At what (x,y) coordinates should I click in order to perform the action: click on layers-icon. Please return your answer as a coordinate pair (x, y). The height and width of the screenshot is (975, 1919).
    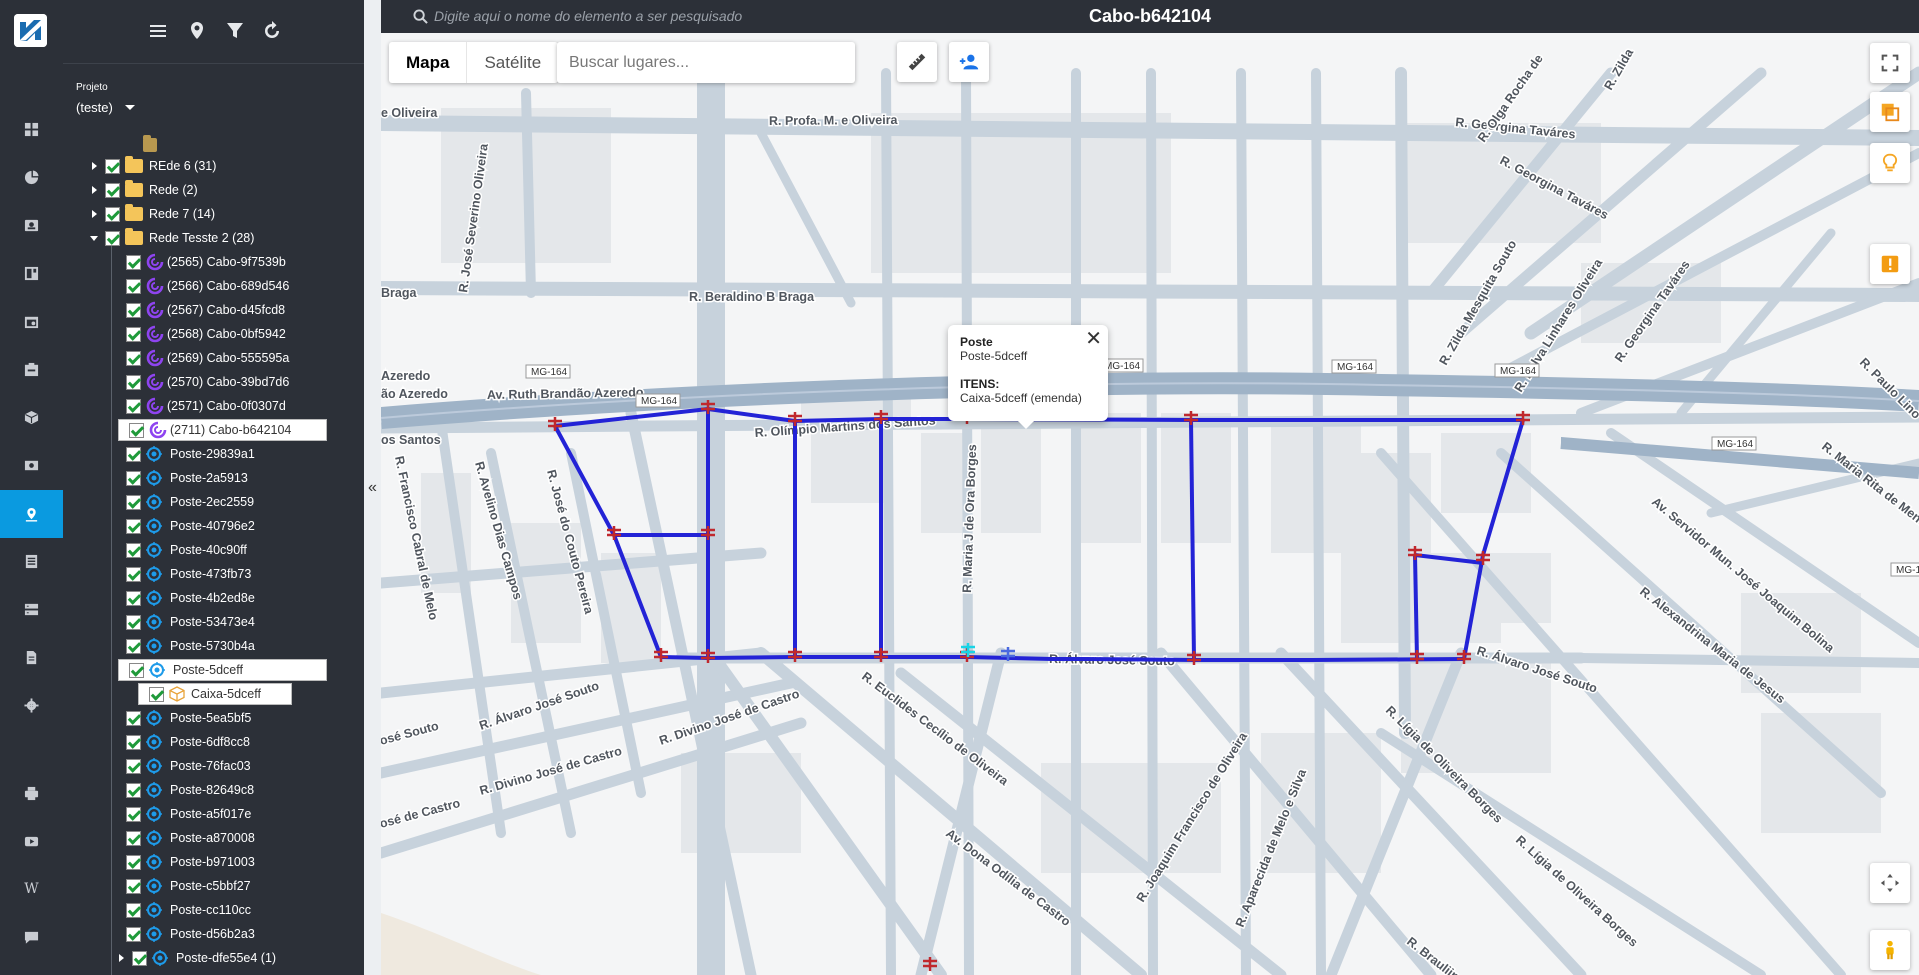
    Looking at the image, I should click on (1890, 112).